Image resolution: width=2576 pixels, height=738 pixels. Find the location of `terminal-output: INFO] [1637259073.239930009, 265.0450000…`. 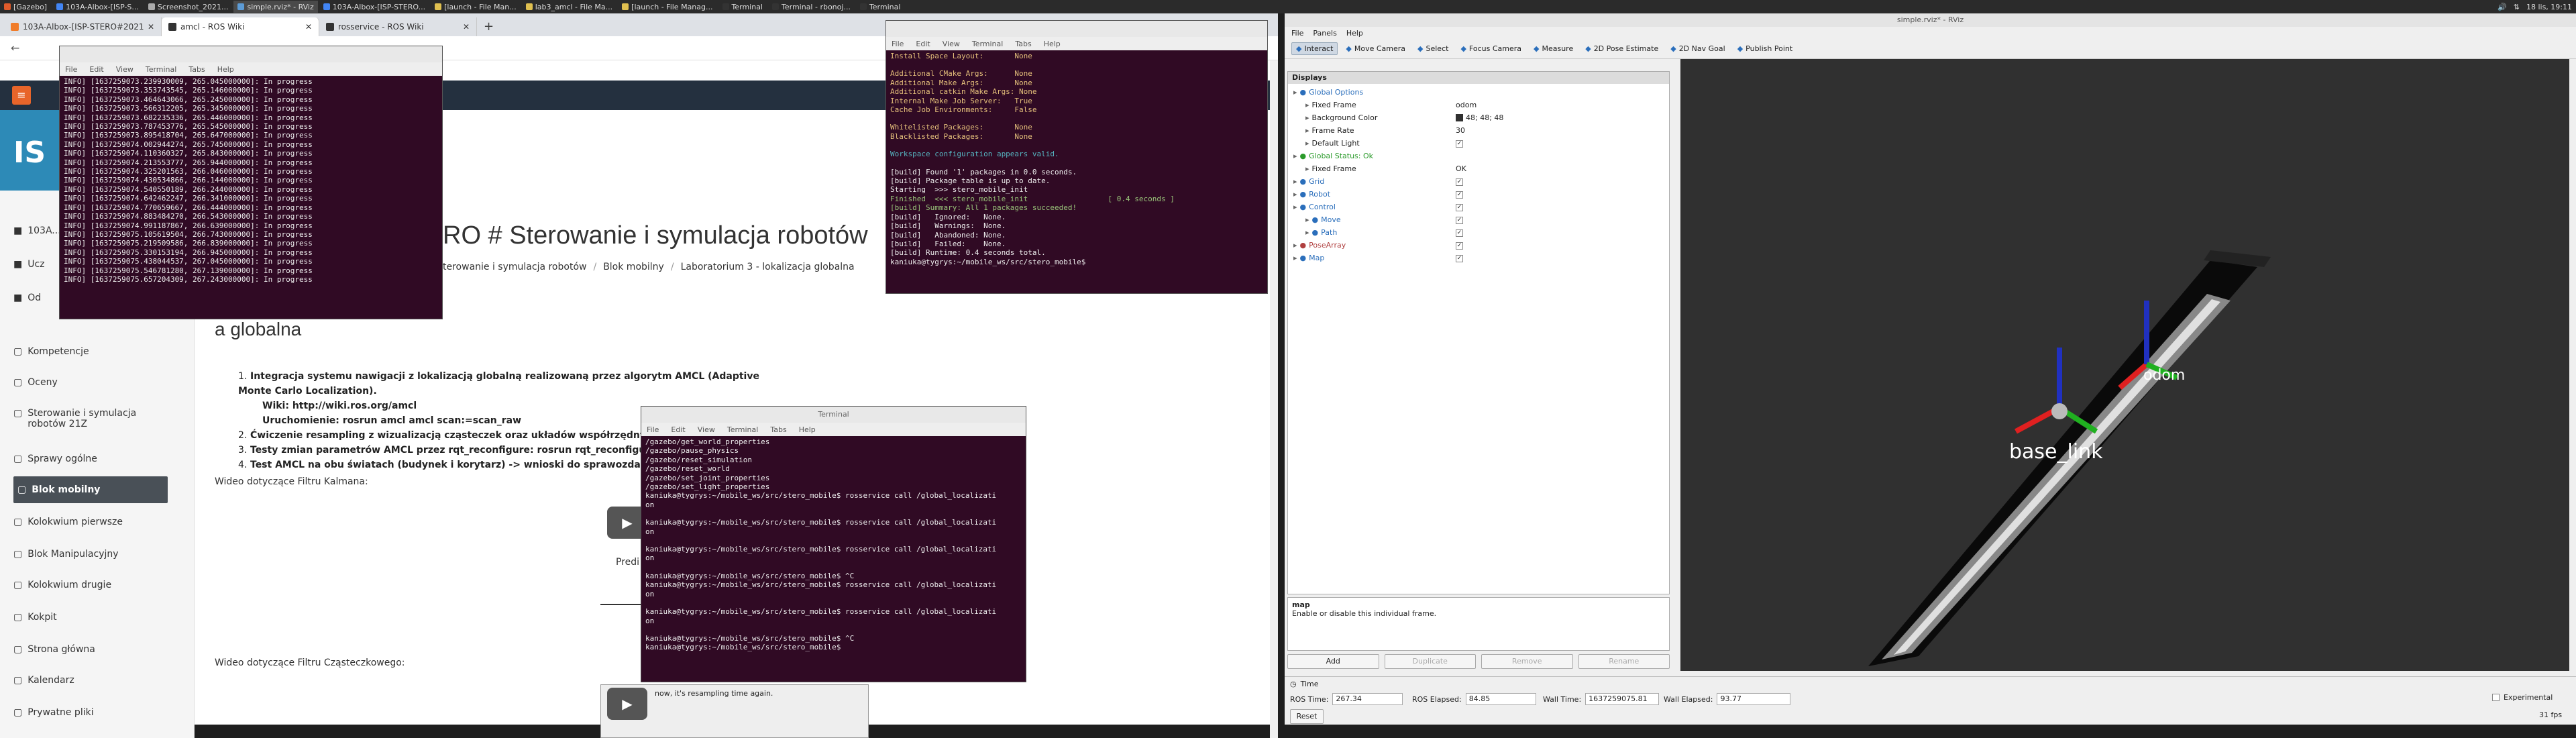

terminal-output: INFO] [1637259073.239930009, 265.0450000… is located at coordinates (251, 180).